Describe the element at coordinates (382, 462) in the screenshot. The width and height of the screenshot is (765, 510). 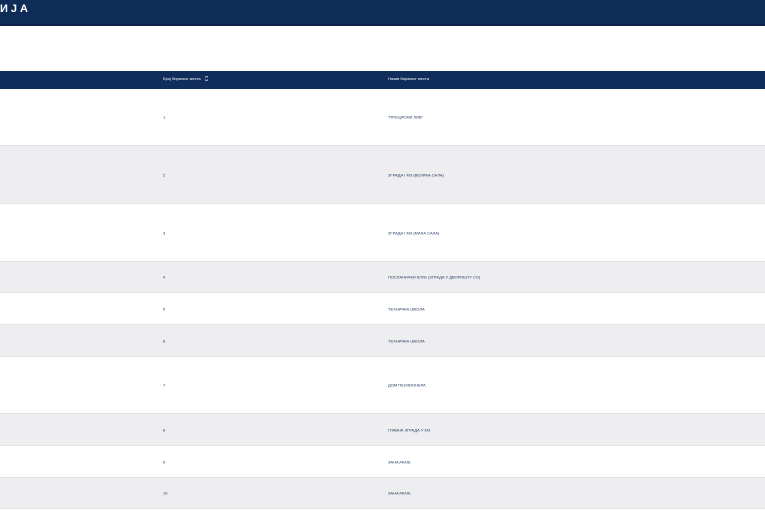
I see `table-row: 9 ЗАНАЈЧИЈЕ` at that location.